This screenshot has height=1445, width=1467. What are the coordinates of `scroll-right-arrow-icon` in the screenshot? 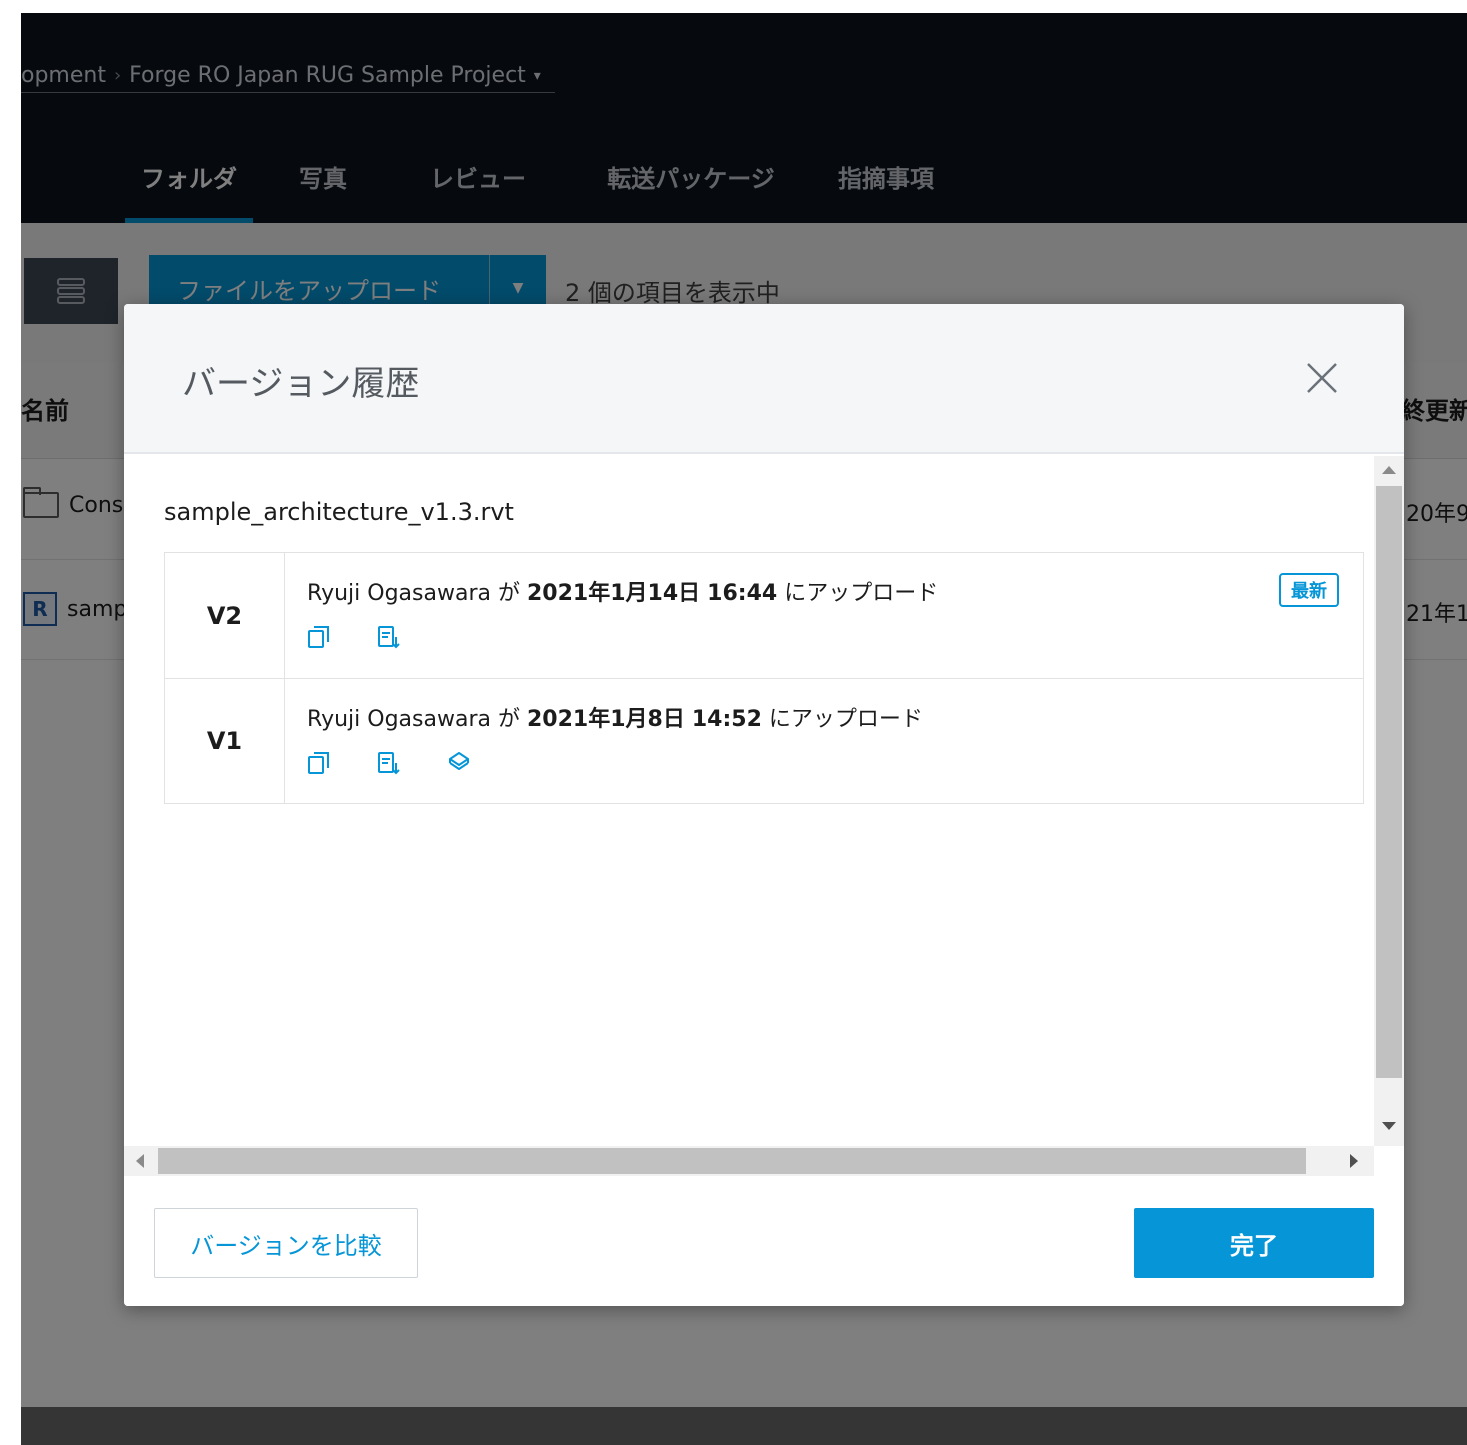 It's located at (1354, 1161).